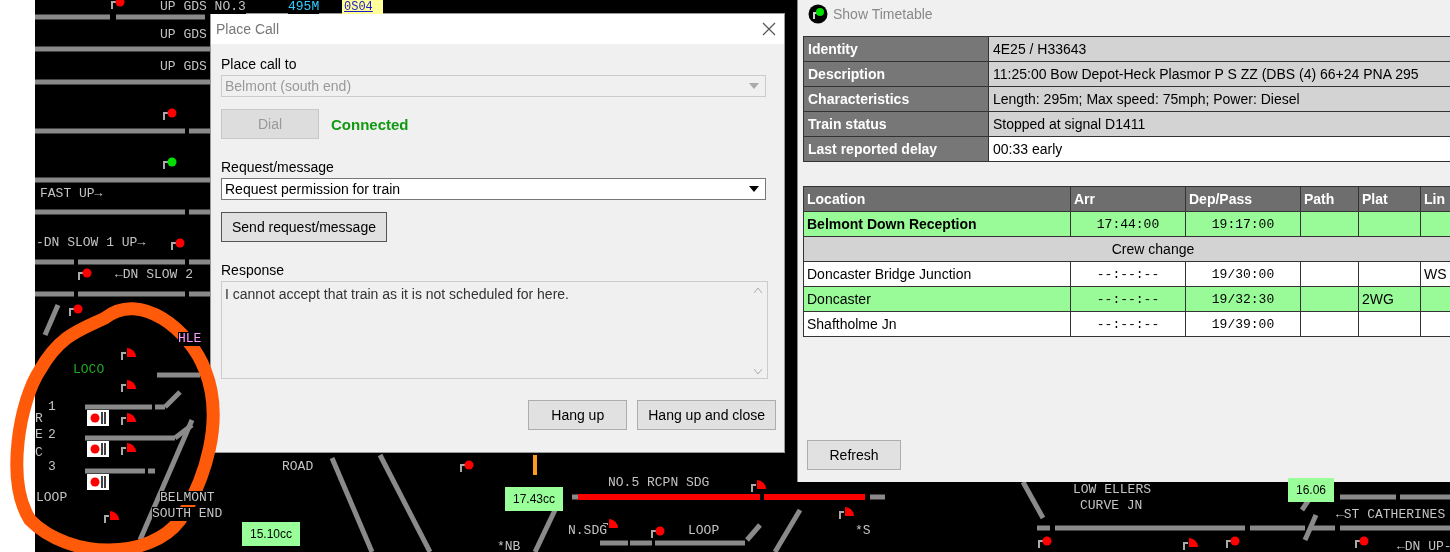 This screenshot has height=552, width=1450. Describe the element at coordinates (896, 74) in the screenshot. I see `table-cell: Description` at that location.